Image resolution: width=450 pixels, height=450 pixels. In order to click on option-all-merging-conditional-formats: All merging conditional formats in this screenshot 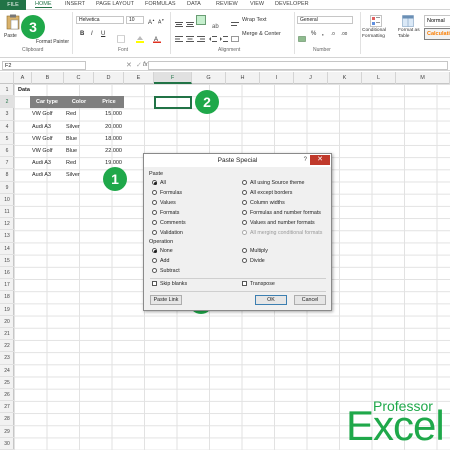, I will do `click(282, 233)`.